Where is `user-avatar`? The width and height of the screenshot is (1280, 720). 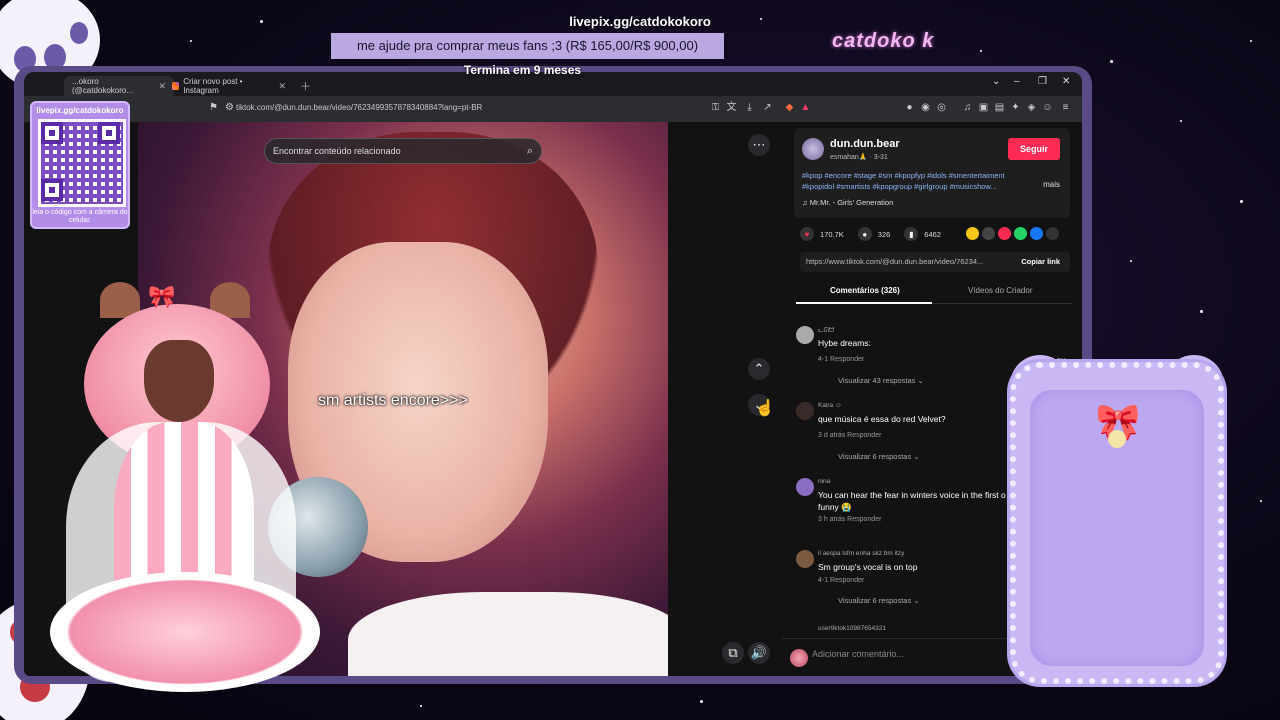
user-avatar is located at coordinates (799, 658).